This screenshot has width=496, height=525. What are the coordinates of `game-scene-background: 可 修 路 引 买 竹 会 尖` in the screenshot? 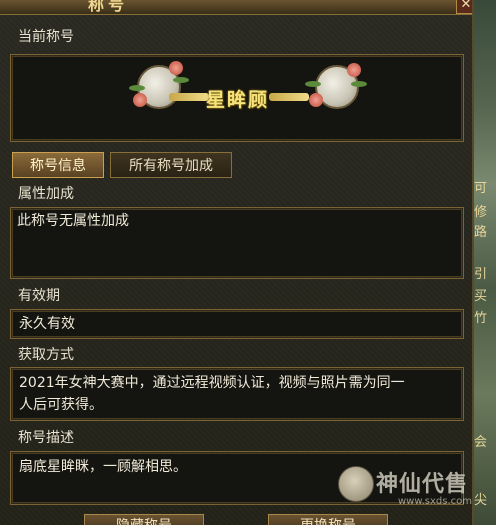 It's located at (484, 262).